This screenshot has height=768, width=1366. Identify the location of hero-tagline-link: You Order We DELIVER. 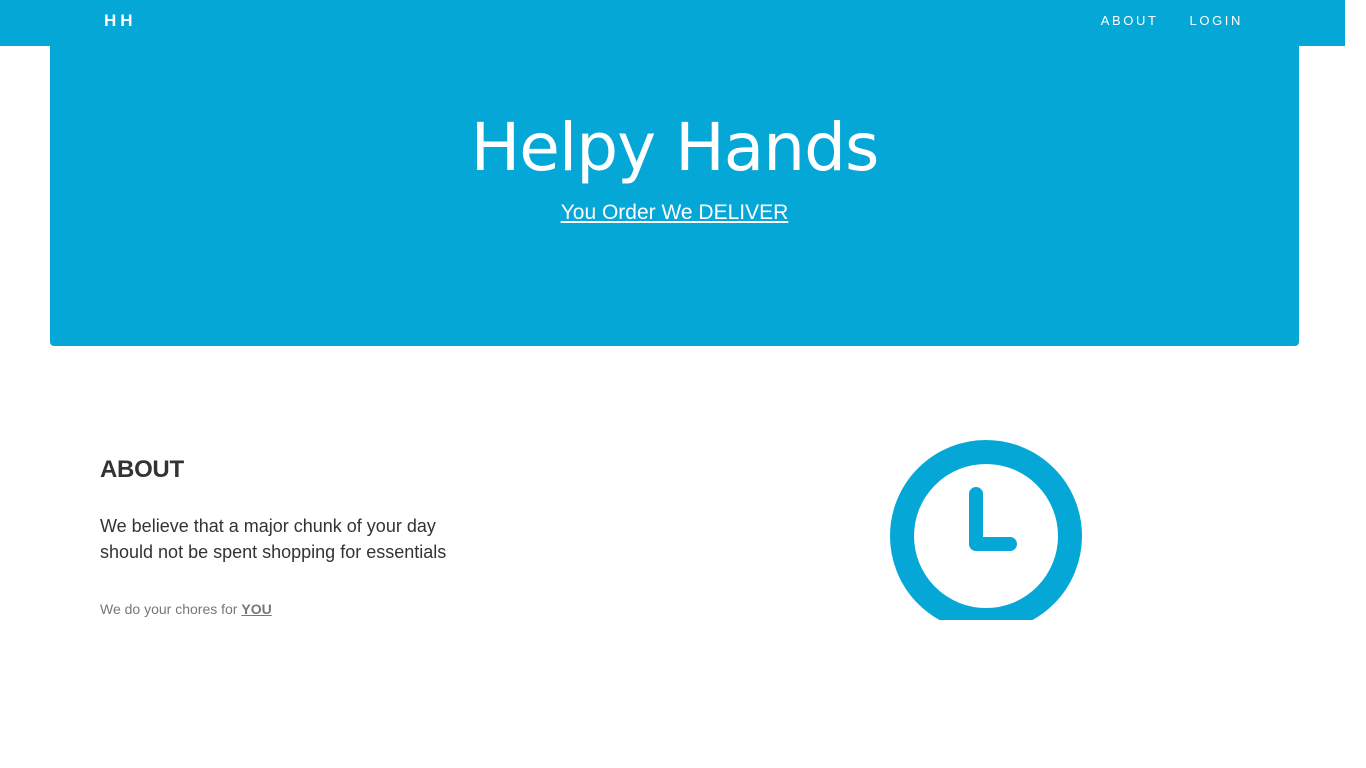
(675, 212).